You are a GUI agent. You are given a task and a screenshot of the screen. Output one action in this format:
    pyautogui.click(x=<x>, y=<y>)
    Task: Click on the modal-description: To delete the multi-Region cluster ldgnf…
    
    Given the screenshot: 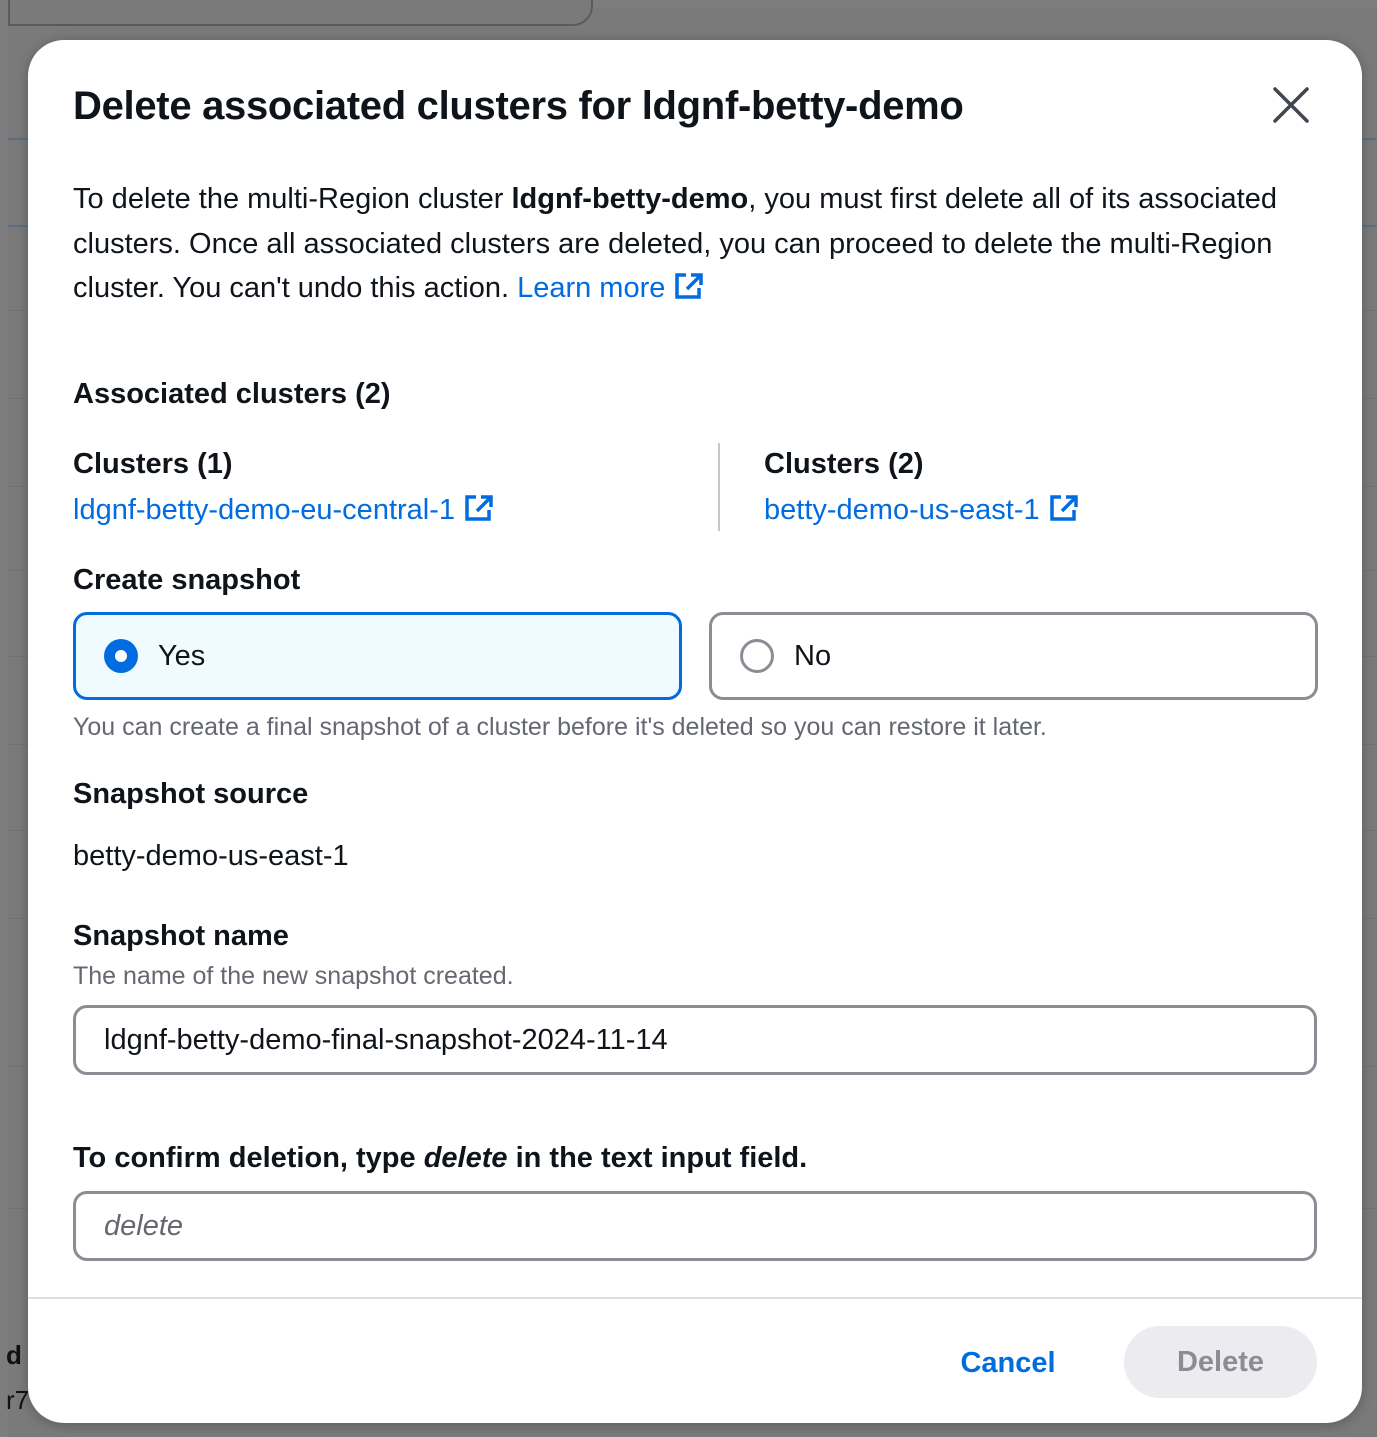 What is the action you would take?
    pyautogui.click(x=693, y=244)
    